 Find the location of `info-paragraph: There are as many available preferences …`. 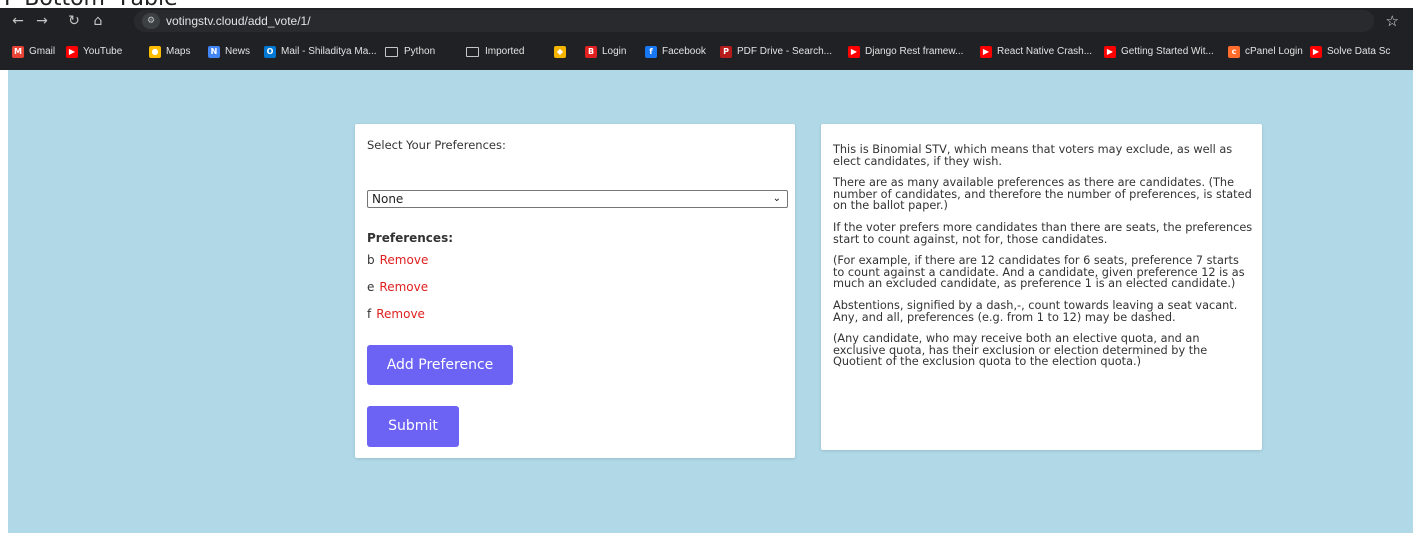

info-paragraph: There are as many available preferences … is located at coordinates (1042, 194).